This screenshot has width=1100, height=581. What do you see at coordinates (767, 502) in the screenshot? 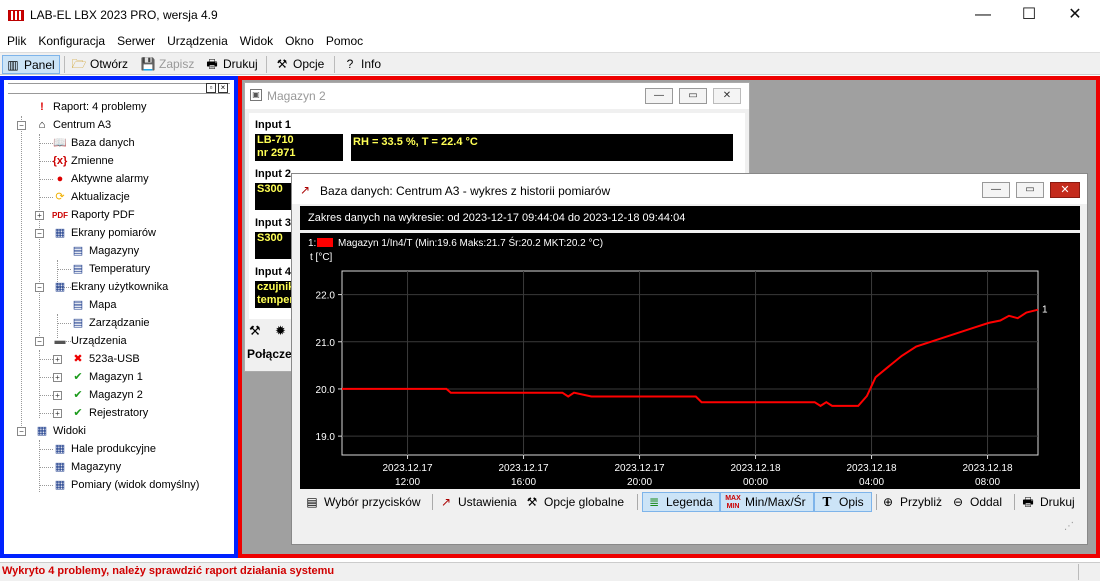
I see `minmax-button: MAX MIN Min/Max/Śr` at bounding box center [767, 502].